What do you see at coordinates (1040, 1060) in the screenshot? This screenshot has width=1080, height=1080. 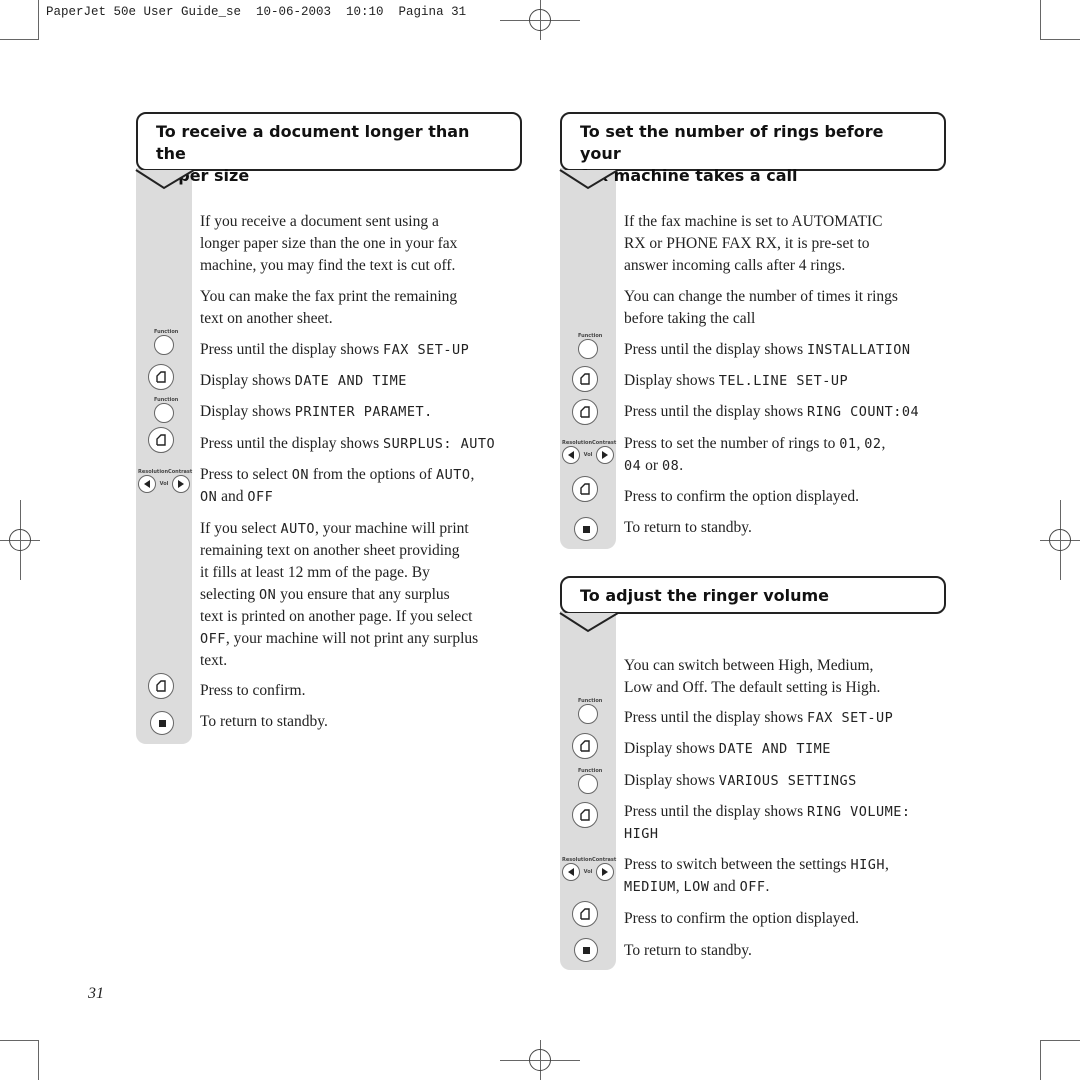 I see `crop-mark-br-v` at bounding box center [1040, 1060].